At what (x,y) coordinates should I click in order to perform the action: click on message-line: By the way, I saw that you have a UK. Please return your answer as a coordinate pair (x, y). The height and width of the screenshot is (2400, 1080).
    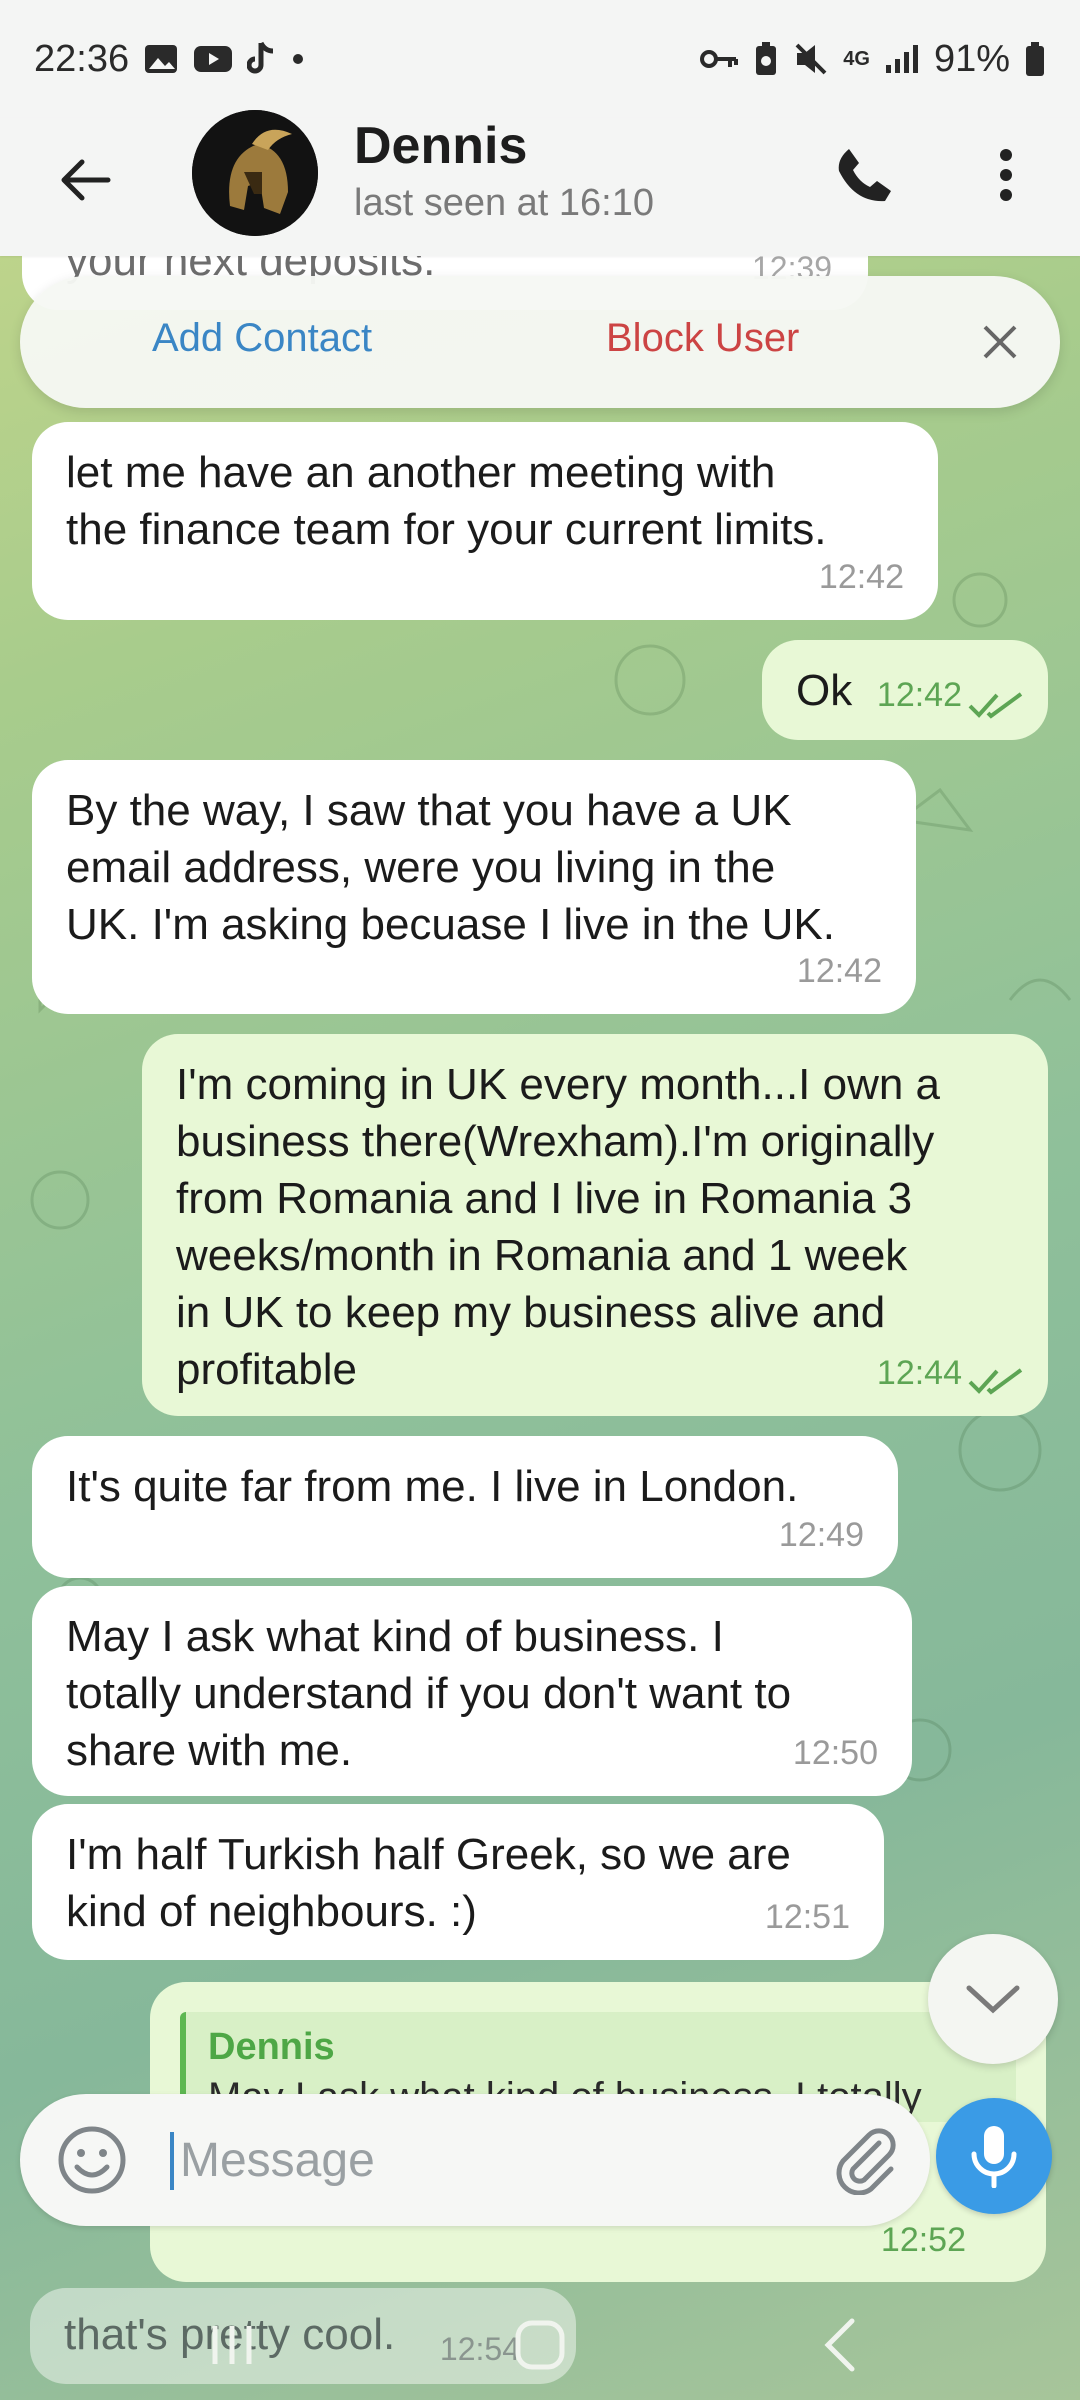
    Looking at the image, I should click on (429, 810).